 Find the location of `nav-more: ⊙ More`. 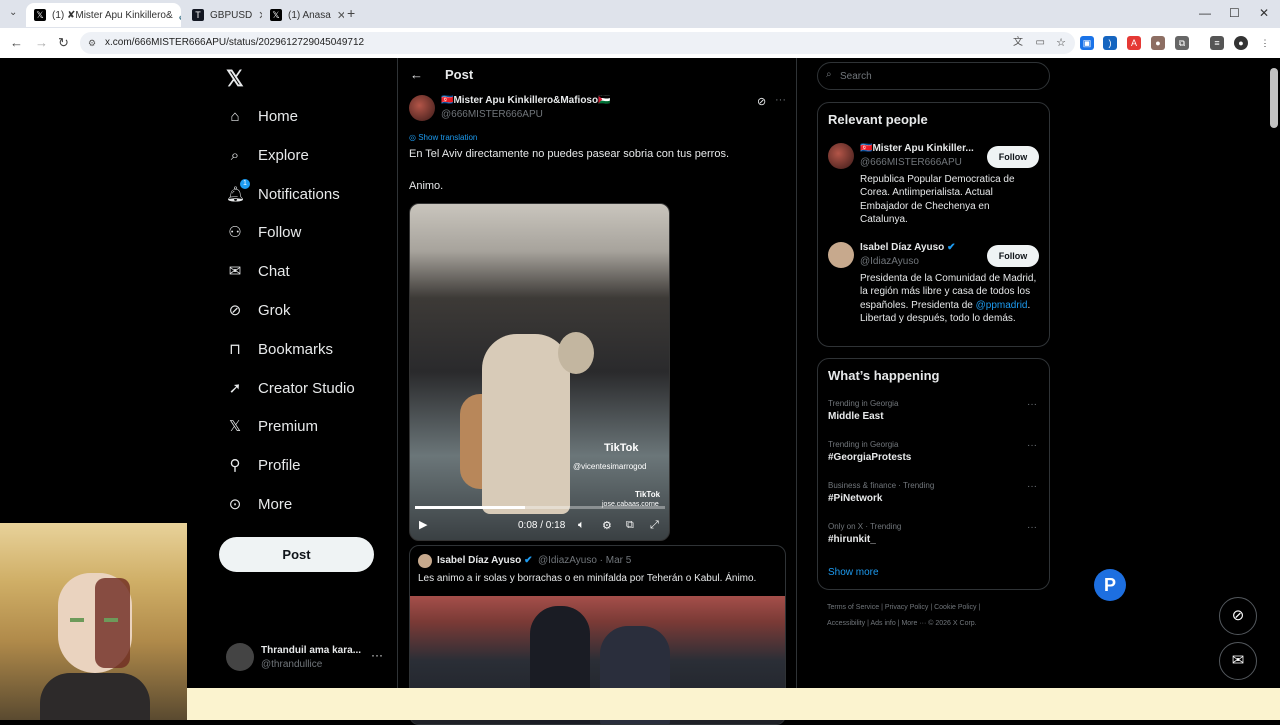

nav-more: ⊙ More is located at coordinates (259, 504).